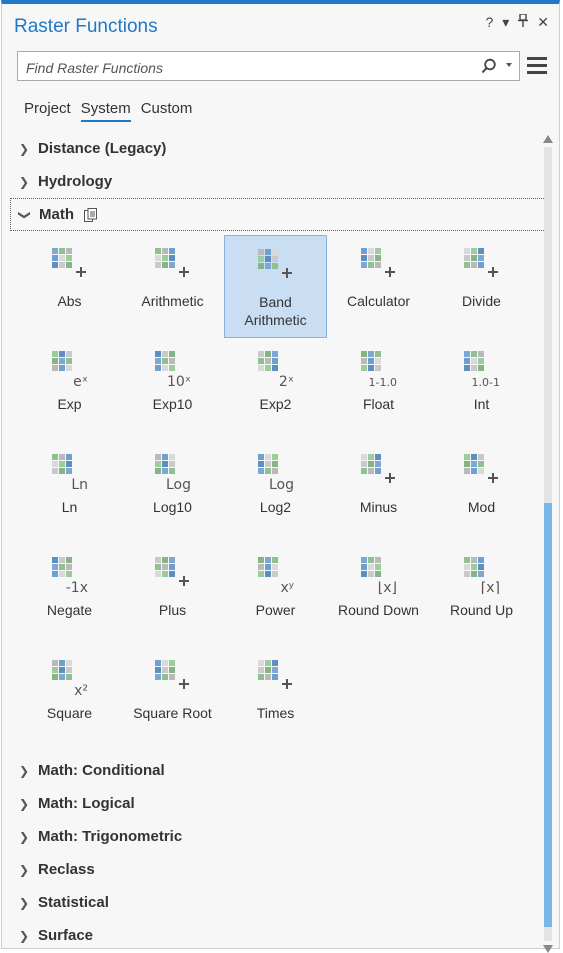 Image resolution: width=563 pixels, height=953 pixels. Describe the element at coordinates (69, 404) in the screenshot. I see `tool-label: Exp` at that location.